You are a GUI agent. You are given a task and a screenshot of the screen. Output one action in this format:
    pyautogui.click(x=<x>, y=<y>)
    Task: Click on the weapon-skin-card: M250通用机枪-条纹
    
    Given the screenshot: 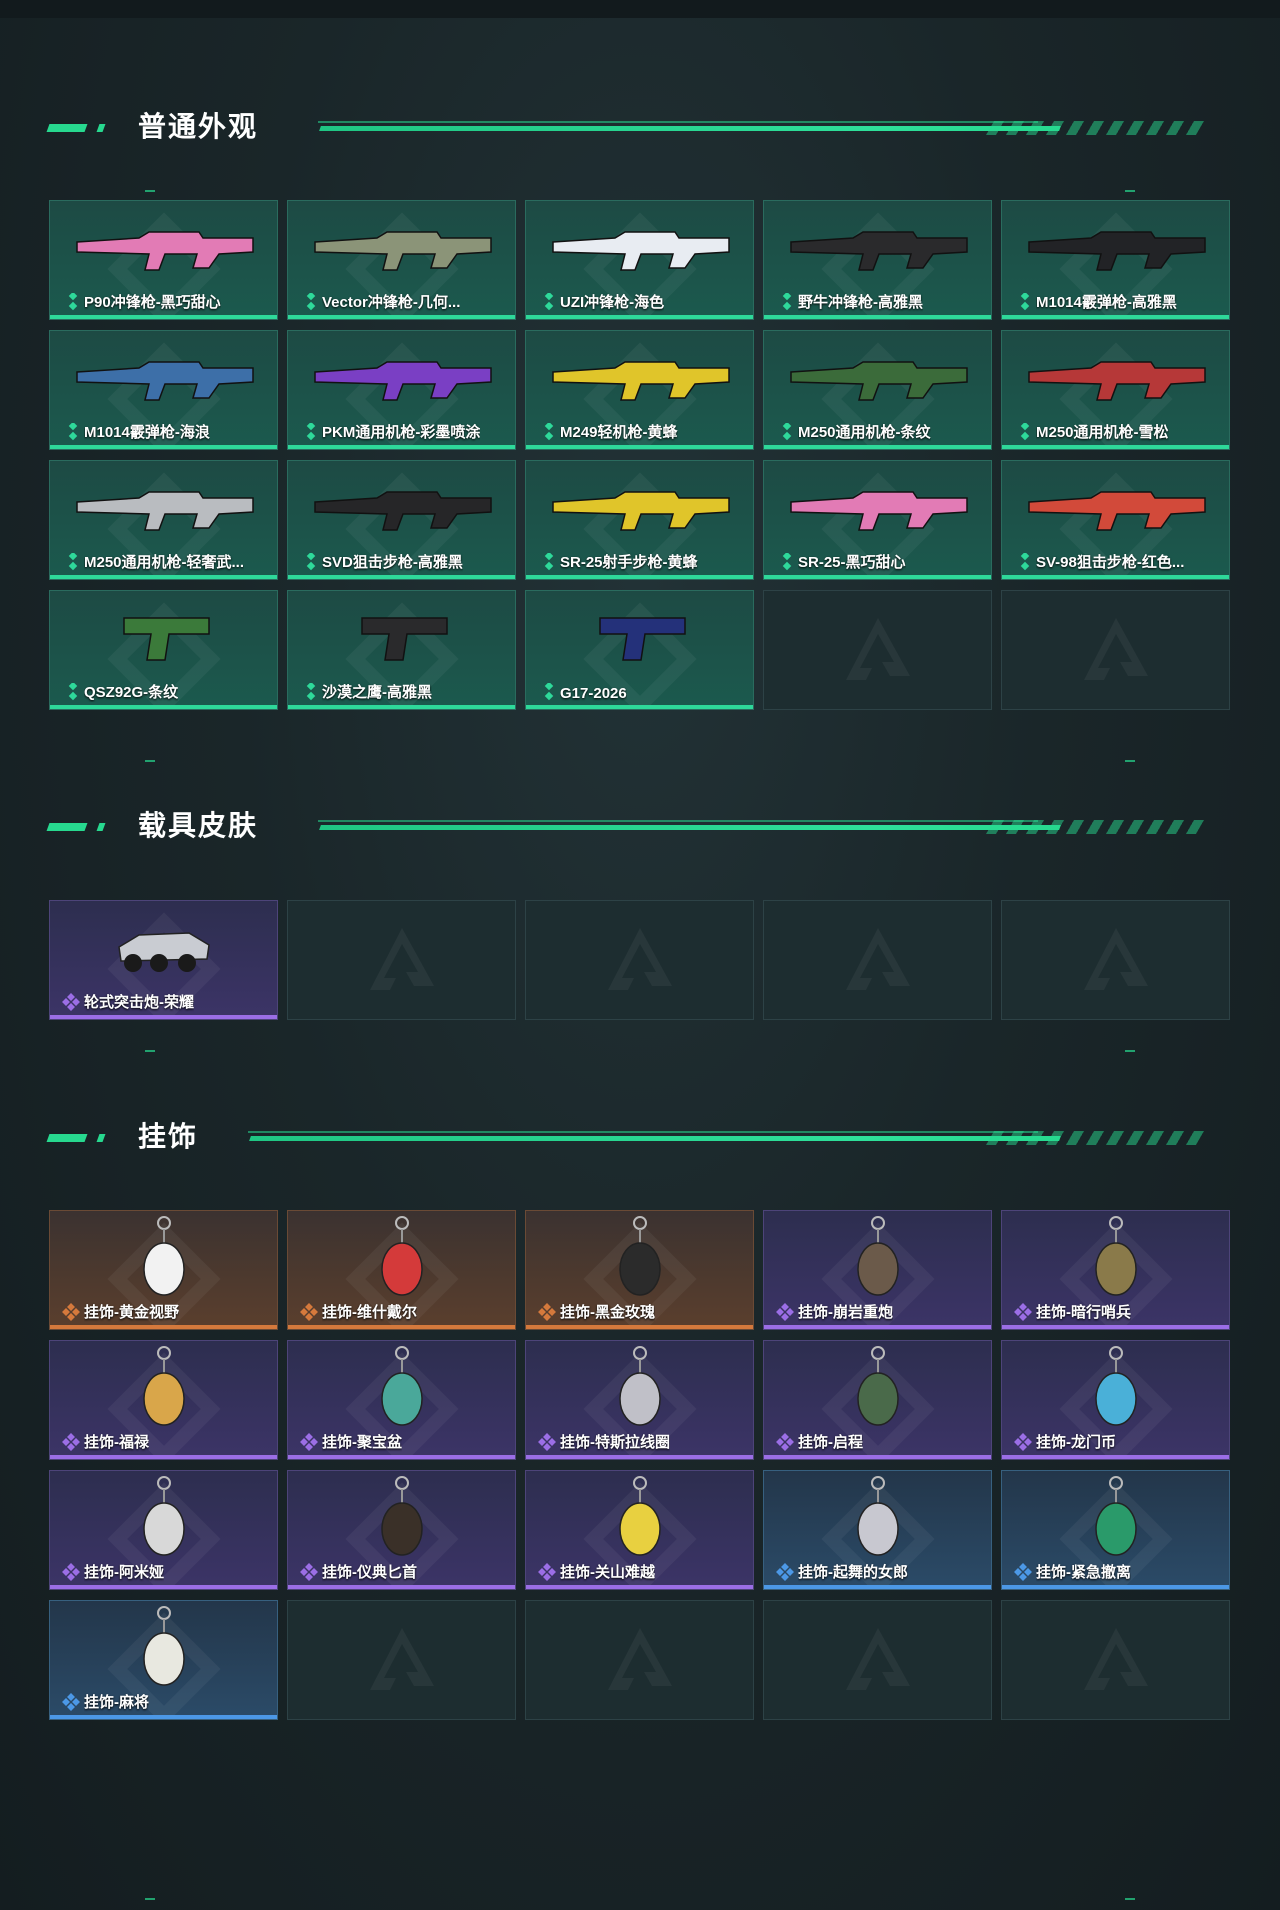 What is the action you would take?
    pyautogui.click(x=877, y=390)
    